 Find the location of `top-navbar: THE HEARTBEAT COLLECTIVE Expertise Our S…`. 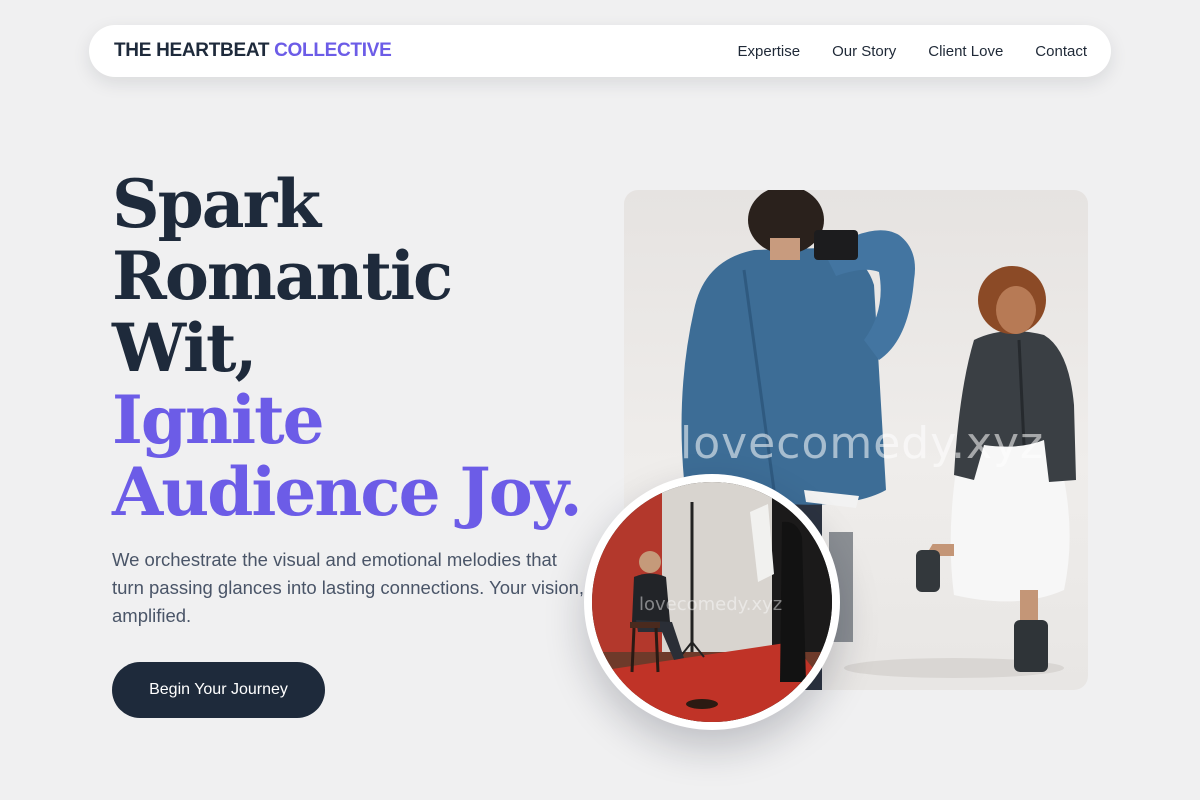

top-navbar: THE HEARTBEAT COLLECTIVE Expertise Our S… is located at coordinates (600, 51).